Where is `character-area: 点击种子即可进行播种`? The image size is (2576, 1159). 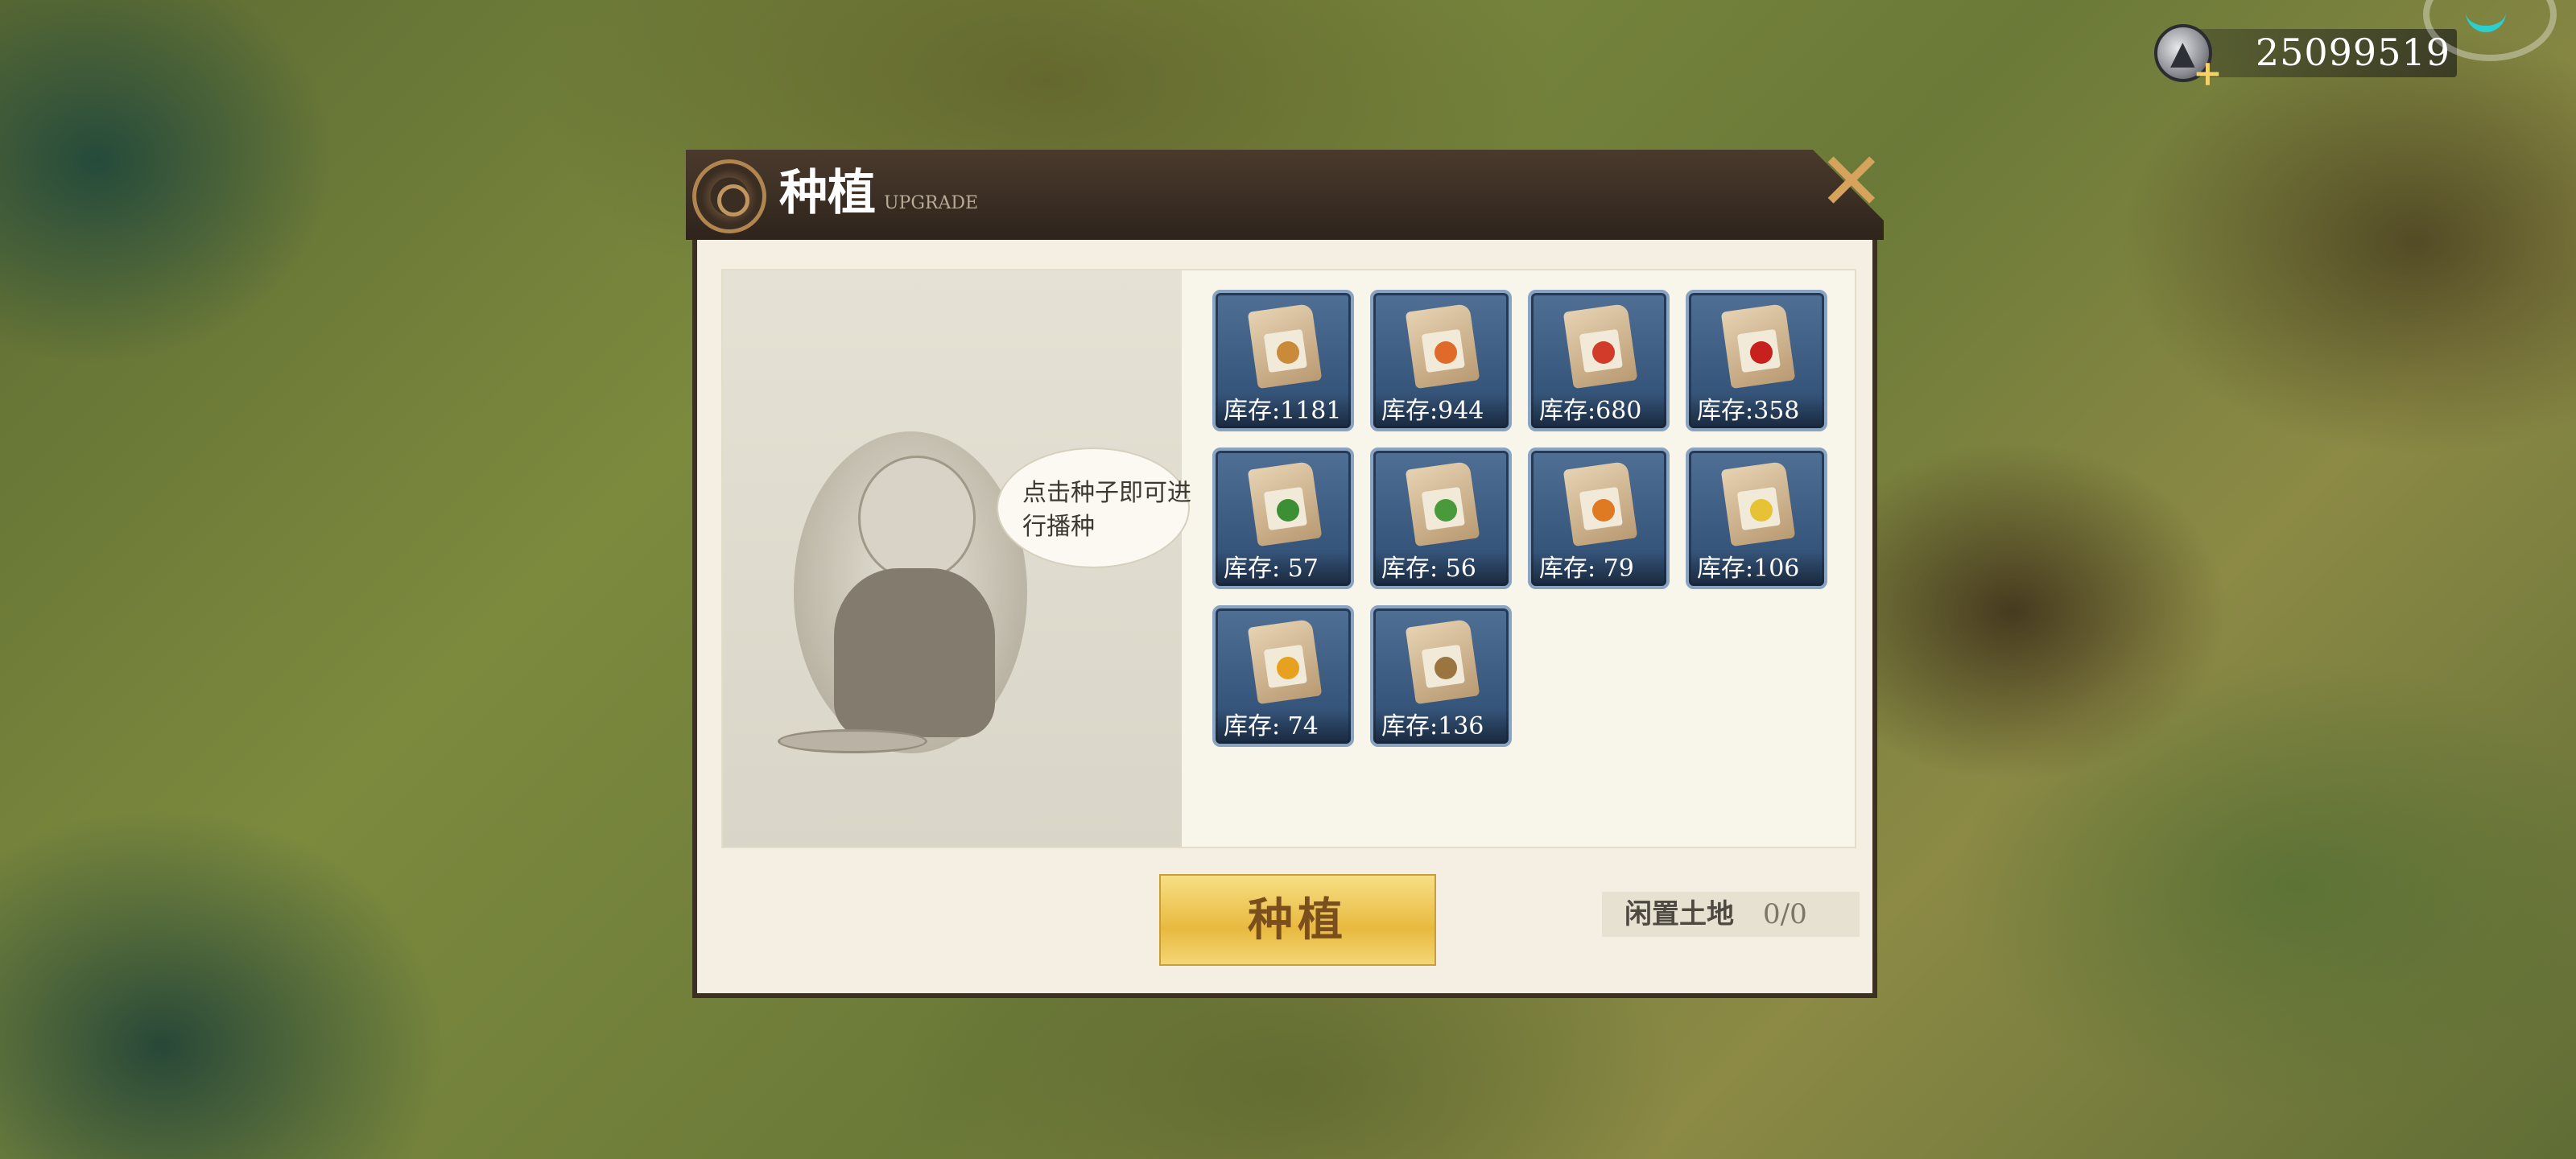 character-area: 点击种子即可进行播种 is located at coordinates (957, 558).